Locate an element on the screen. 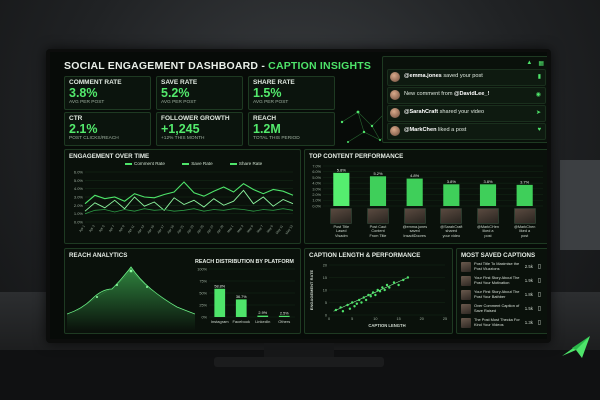 The image size is (600, 400). kpi-value: 3.8% is located at coordinates (83, 93).